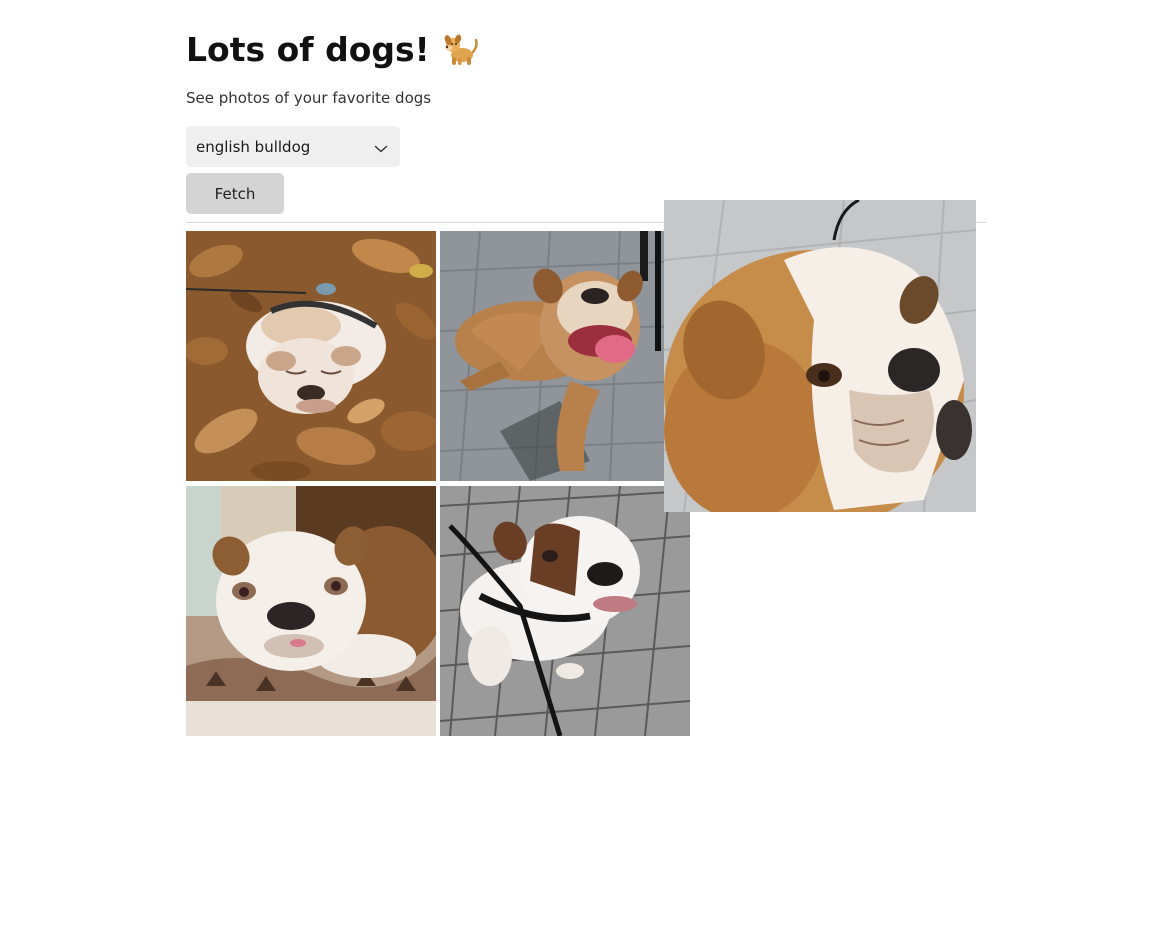  I want to click on page-subtitle: See photos of your favorite dogs, so click(309, 98).